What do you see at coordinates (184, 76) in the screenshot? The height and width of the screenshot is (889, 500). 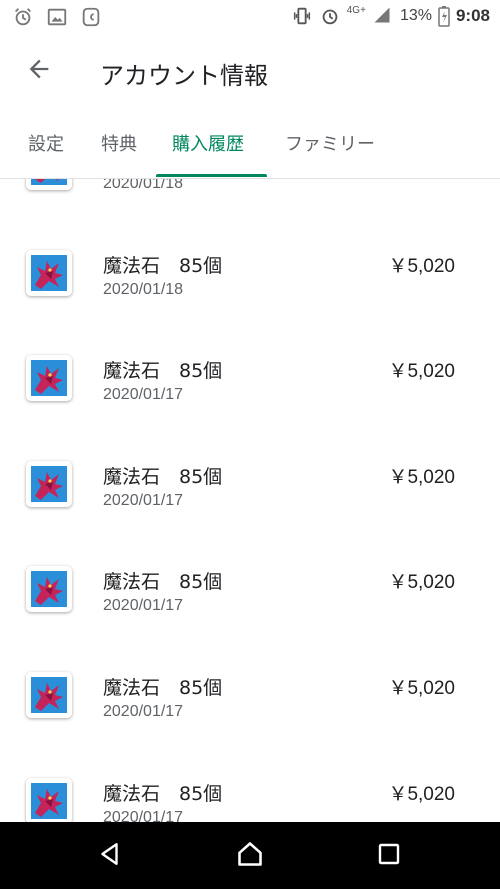 I see `page-title: アカウント情報` at bounding box center [184, 76].